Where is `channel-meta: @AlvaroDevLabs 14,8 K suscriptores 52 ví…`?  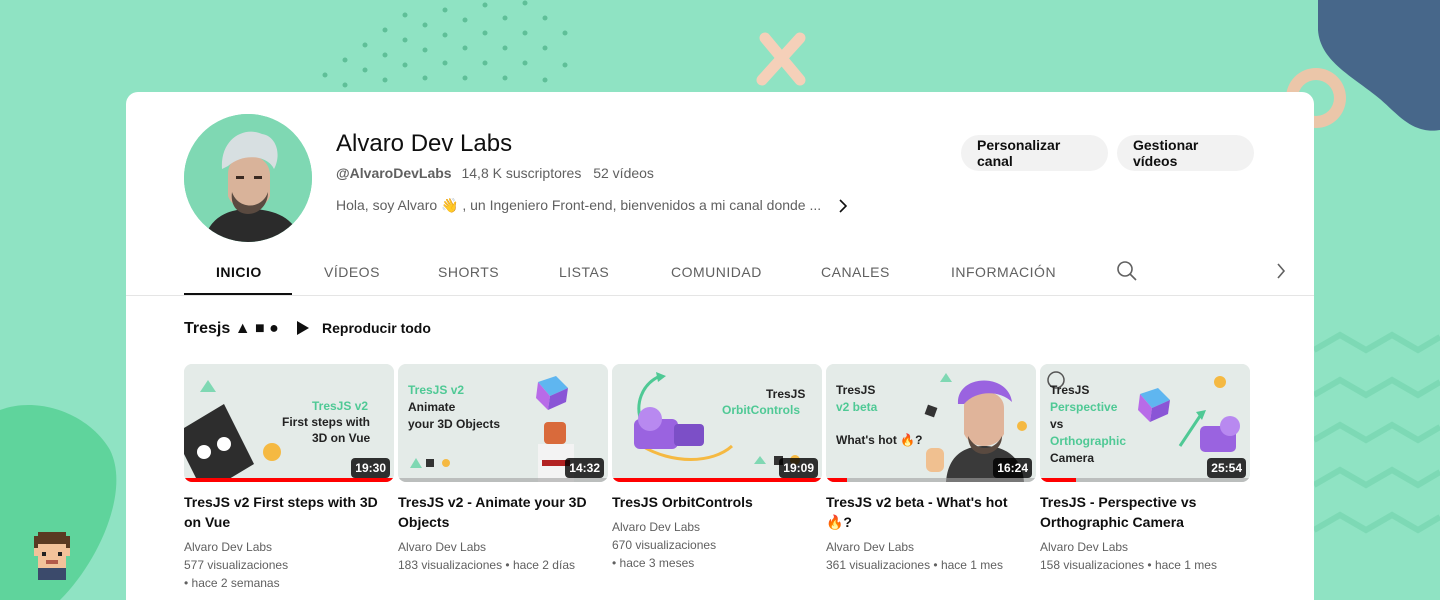 channel-meta: @AlvaroDevLabs 14,8 K suscriptores 52 ví… is located at coordinates (495, 173).